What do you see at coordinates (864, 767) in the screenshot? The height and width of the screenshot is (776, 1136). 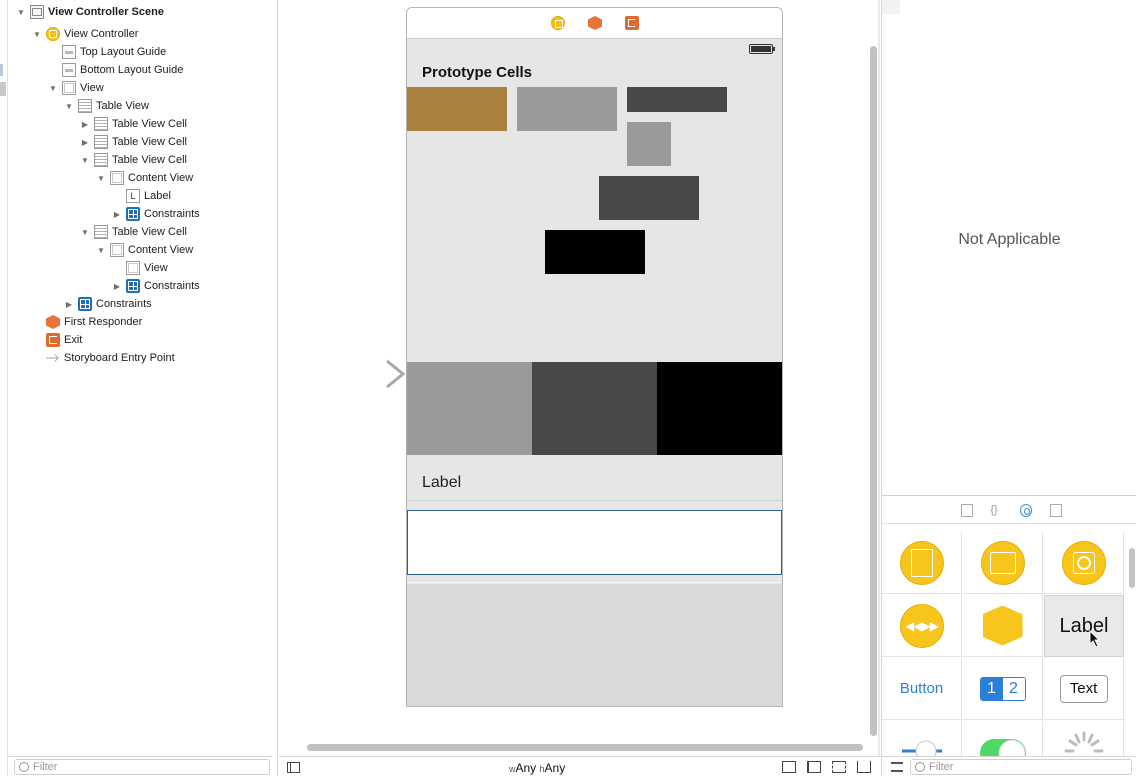 I see `resolve-autolayout-icon` at bounding box center [864, 767].